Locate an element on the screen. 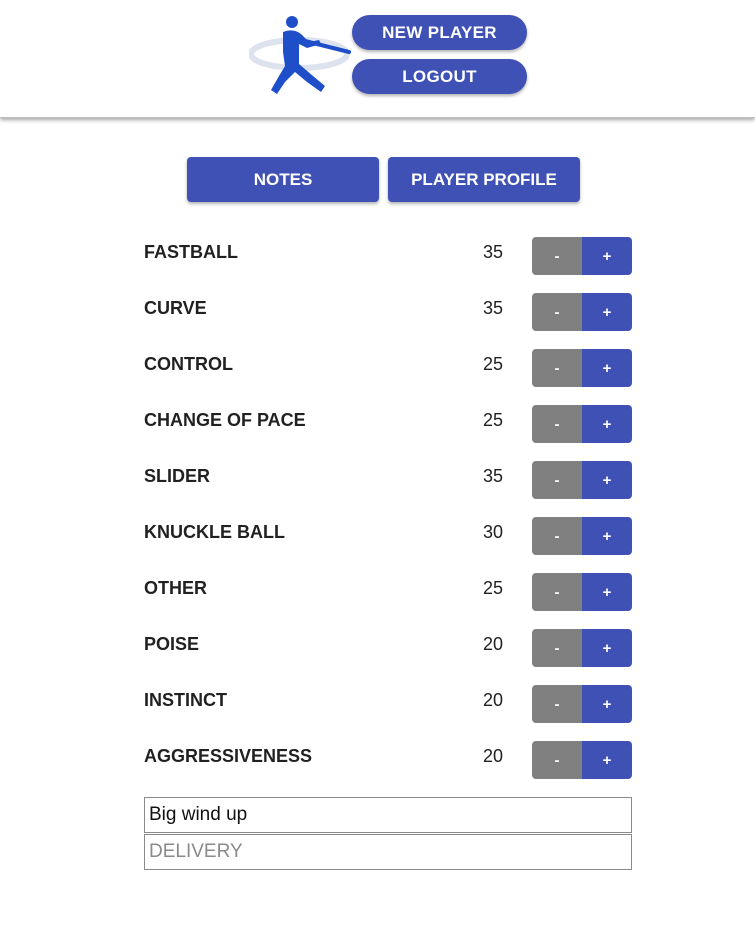  app-header: NEW PLAYER LOGOUT is located at coordinates (377, 59).